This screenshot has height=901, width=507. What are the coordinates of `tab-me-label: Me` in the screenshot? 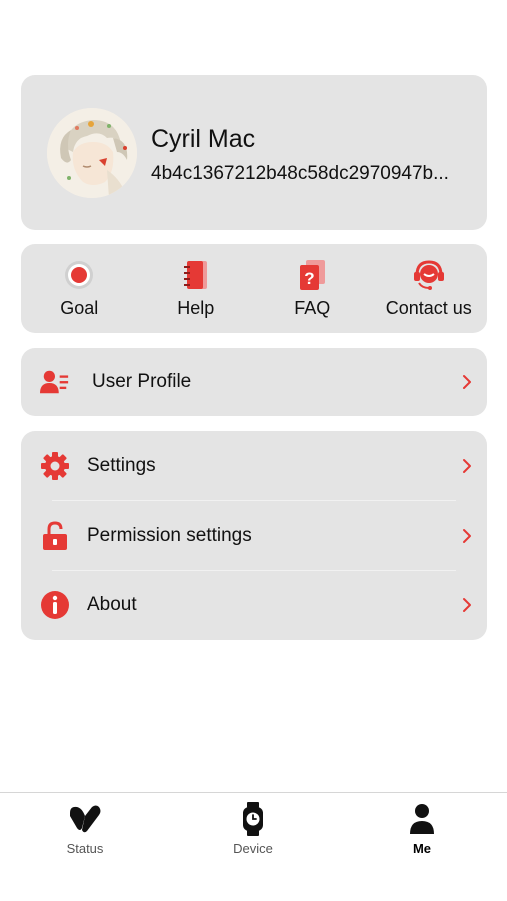 It's located at (422, 848).